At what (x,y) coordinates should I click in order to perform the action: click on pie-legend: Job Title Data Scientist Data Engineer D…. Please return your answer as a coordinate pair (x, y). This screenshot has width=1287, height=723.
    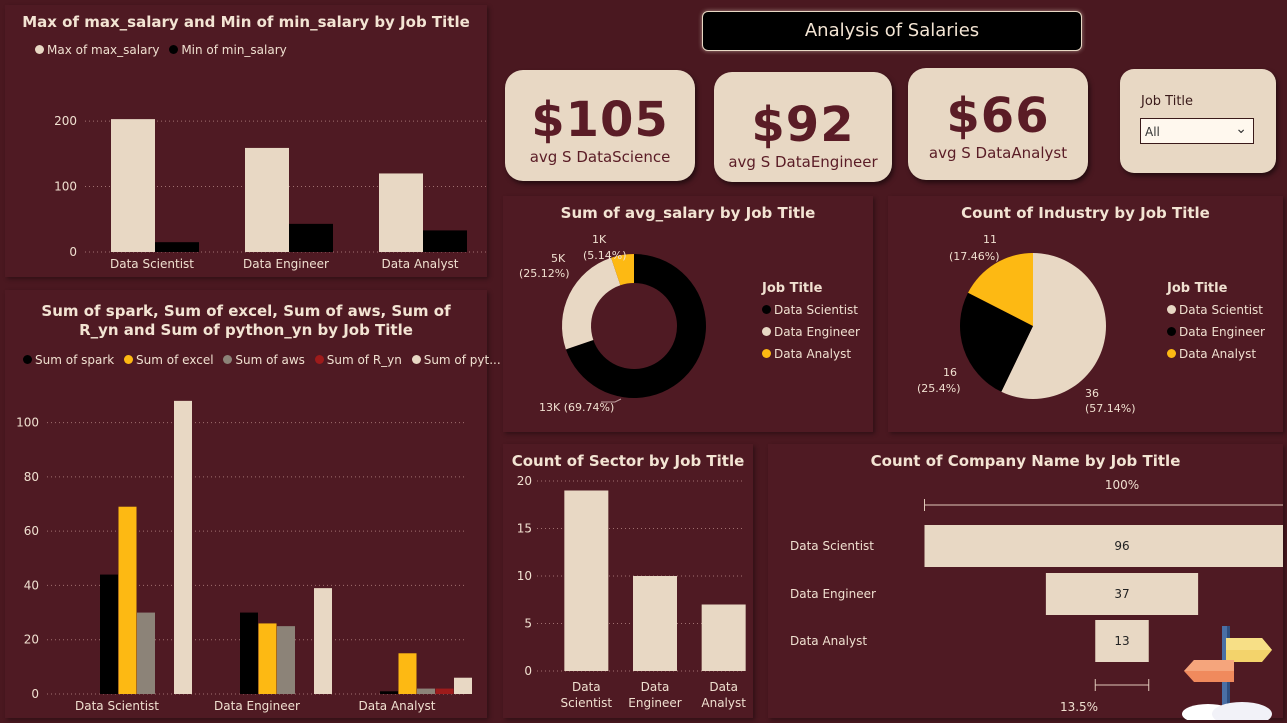
    Looking at the image, I should click on (1216, 325).